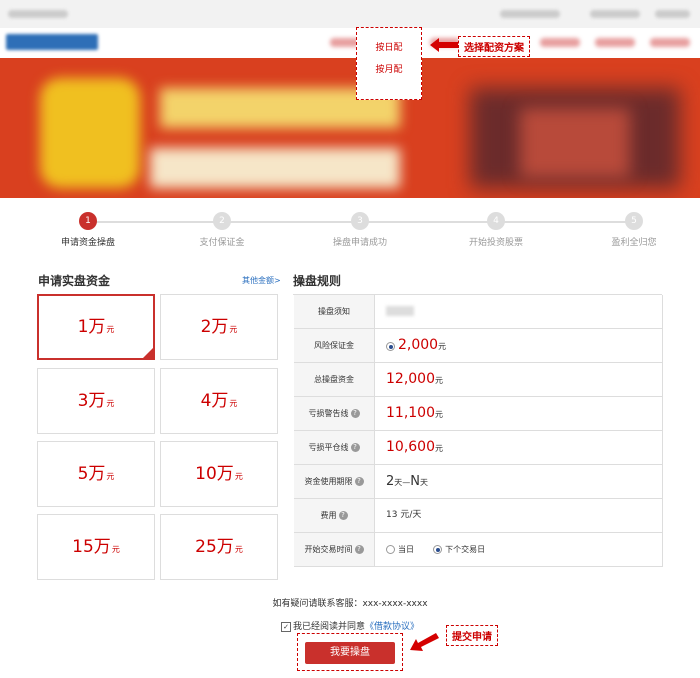 The width and height of the screenshot is (700, 678). Describe the element at coordinates (328, 413) in the screenshot. I see `rule-key: 亏损警告线` at that location.